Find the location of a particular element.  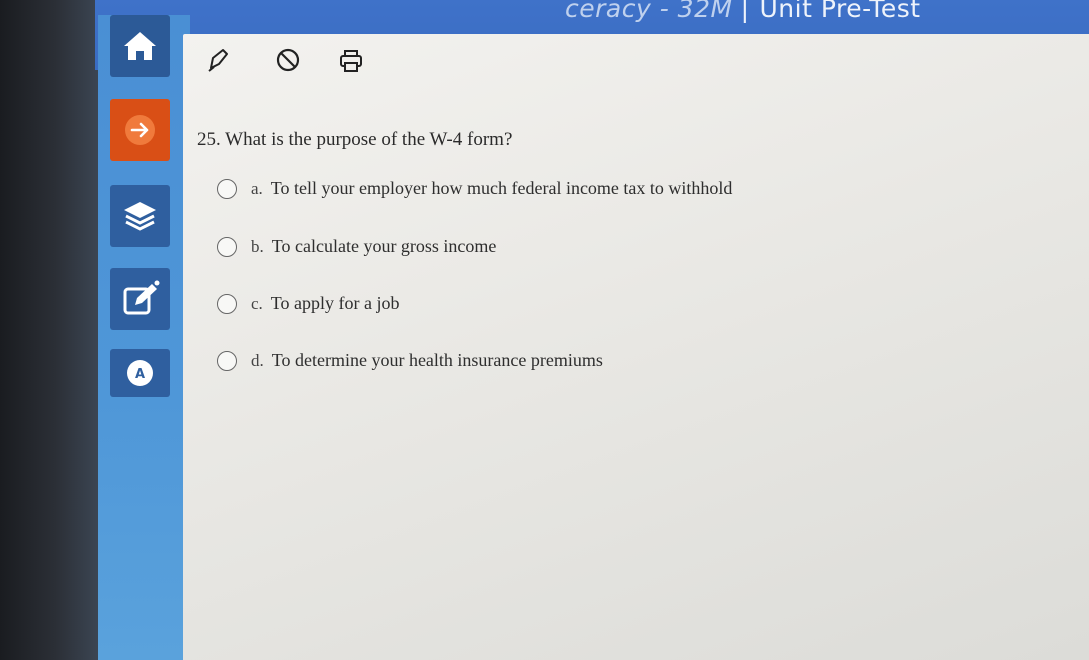

home-icon is located at coordinates (140, 46).